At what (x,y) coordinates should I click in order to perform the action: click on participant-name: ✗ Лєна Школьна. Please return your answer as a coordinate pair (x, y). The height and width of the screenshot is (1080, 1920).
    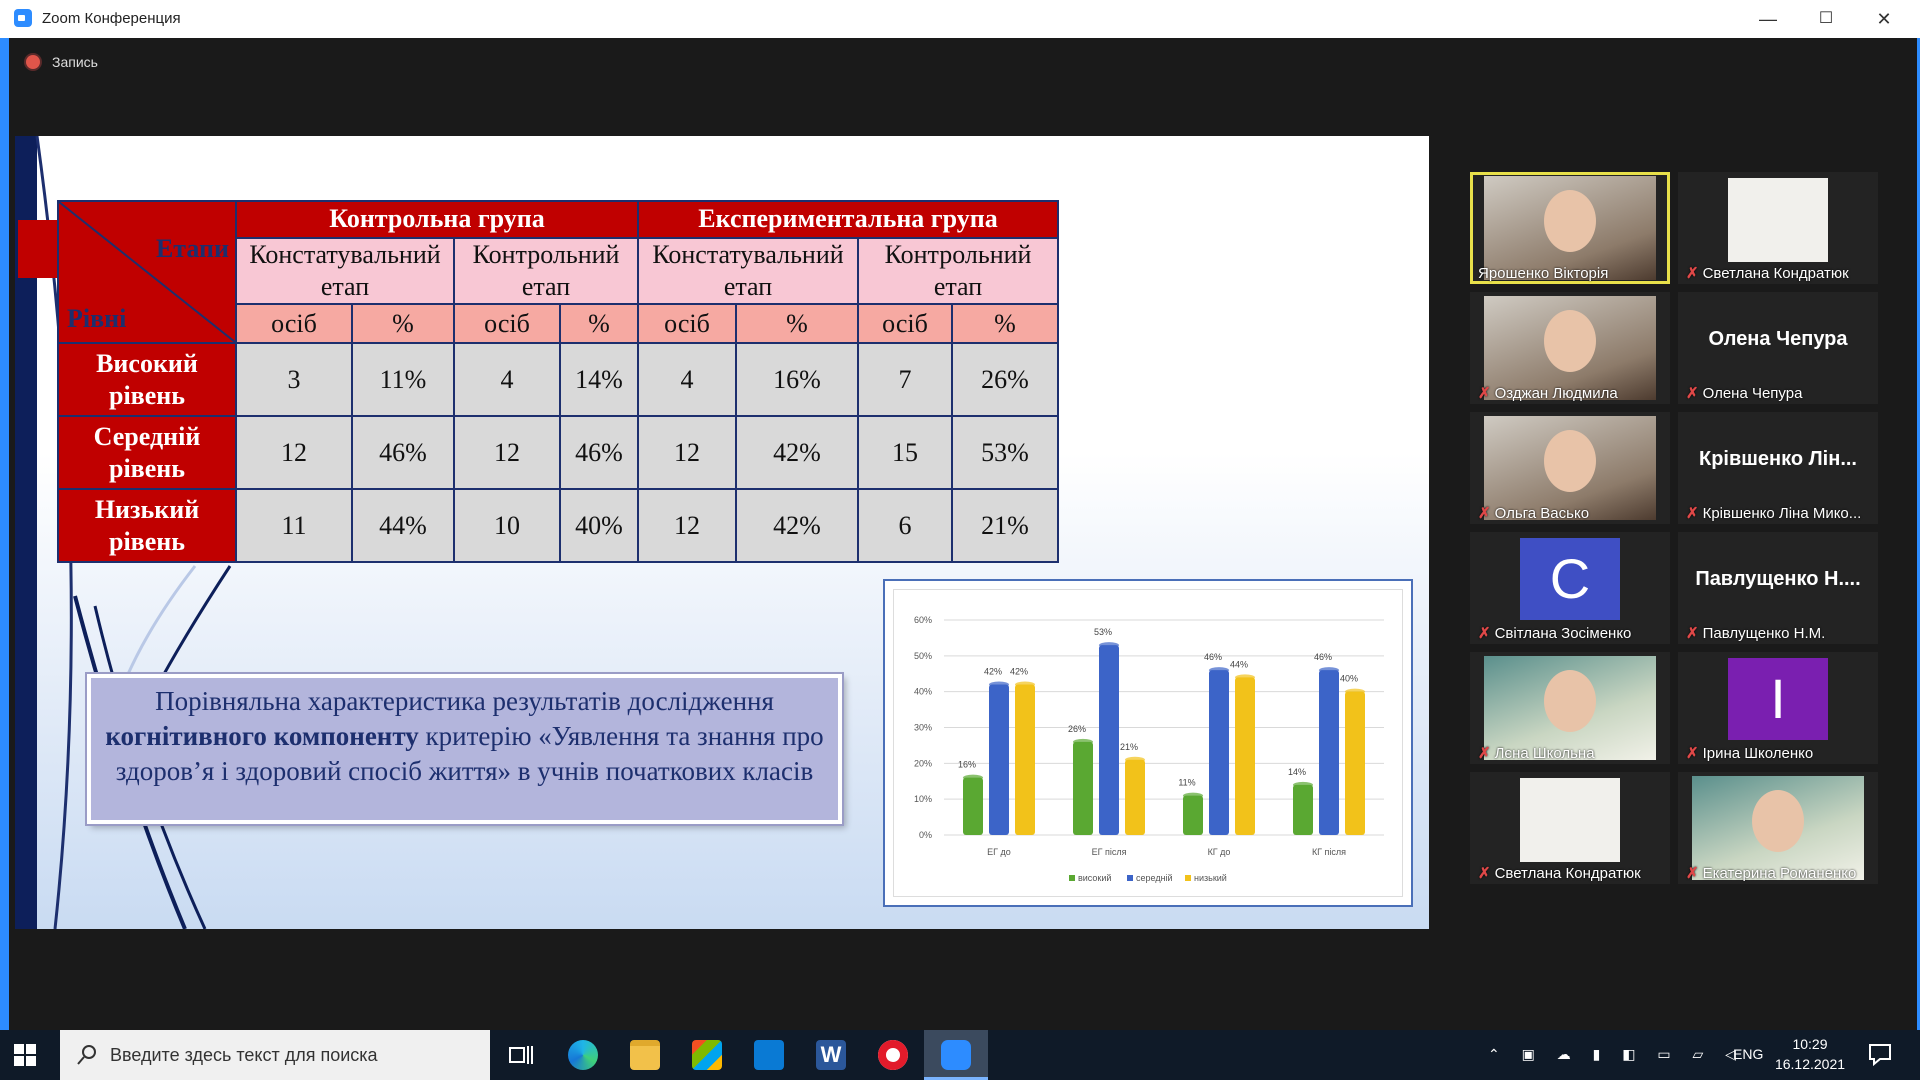
    Looking at the image, I should click on (1536, 753).